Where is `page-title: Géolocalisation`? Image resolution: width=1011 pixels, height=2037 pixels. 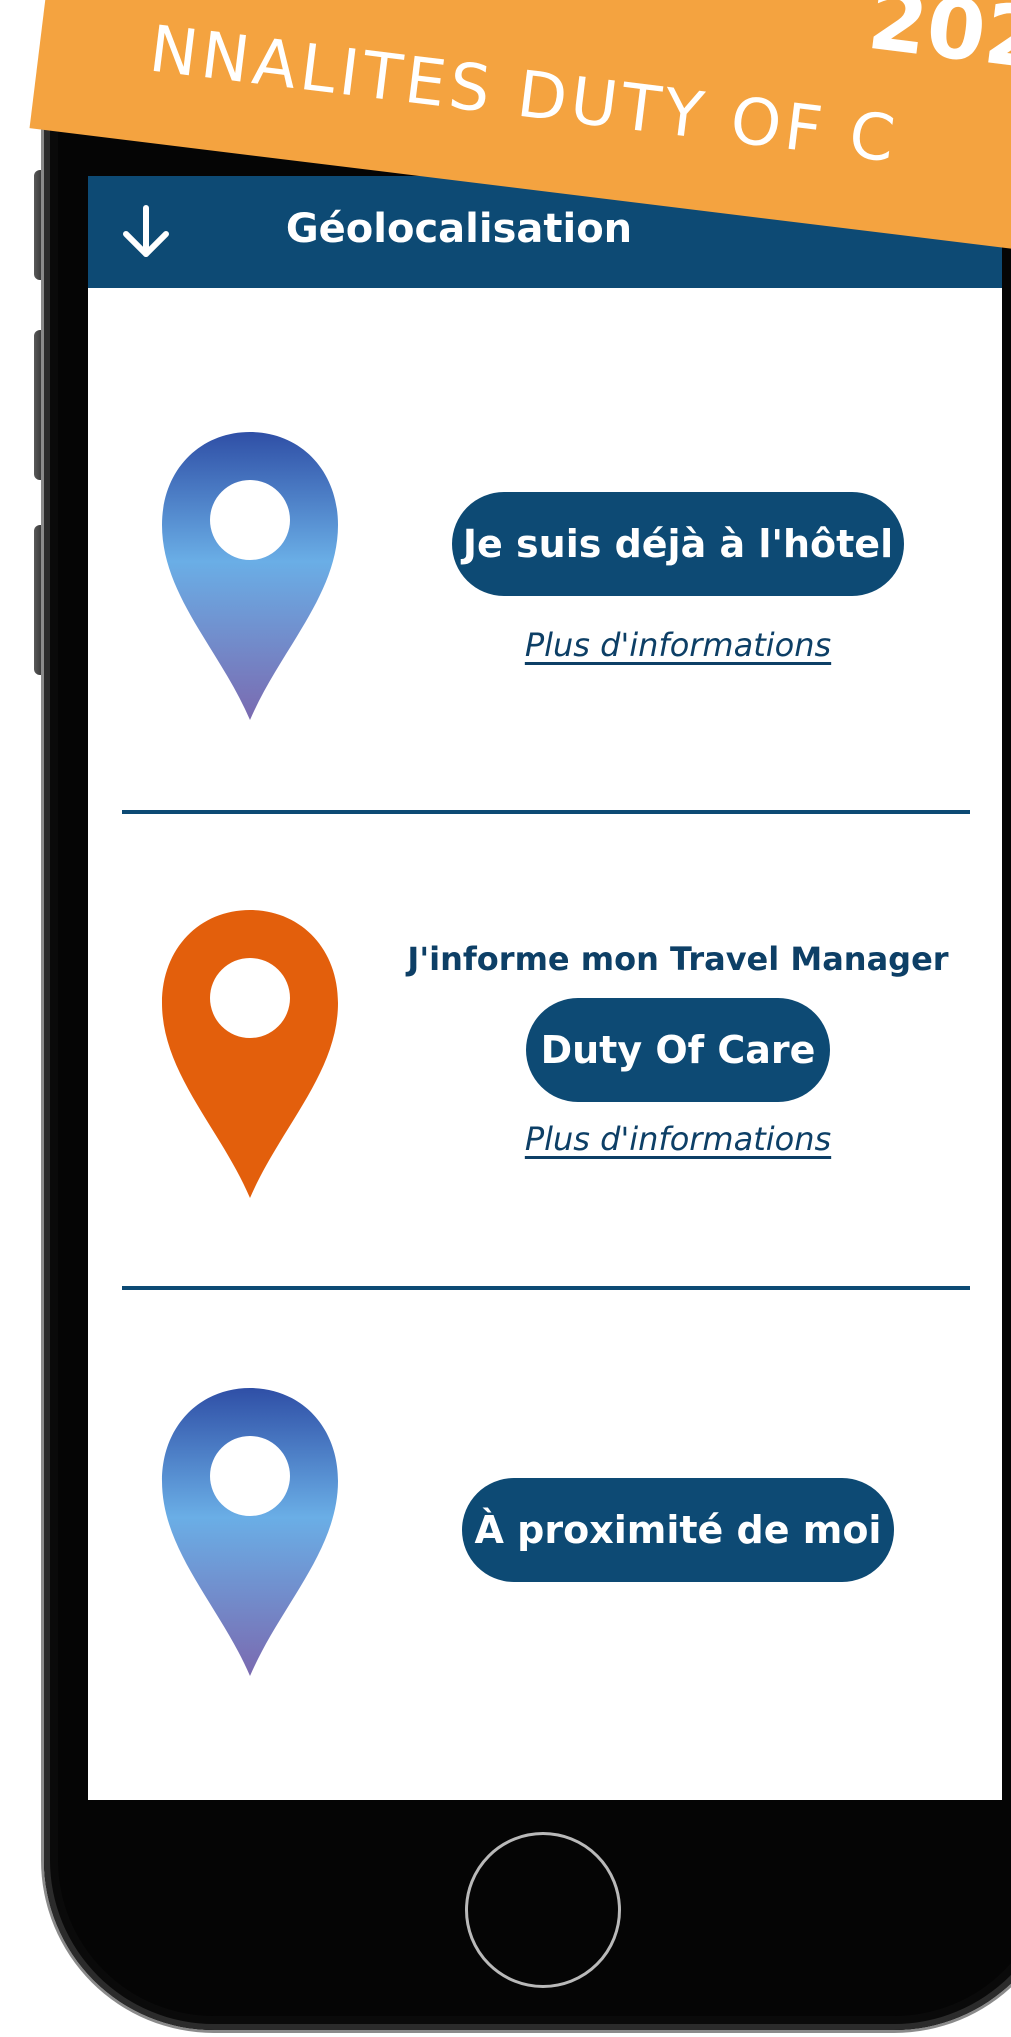
page-title: Géolocalisation is located at coordinates (459, 229).